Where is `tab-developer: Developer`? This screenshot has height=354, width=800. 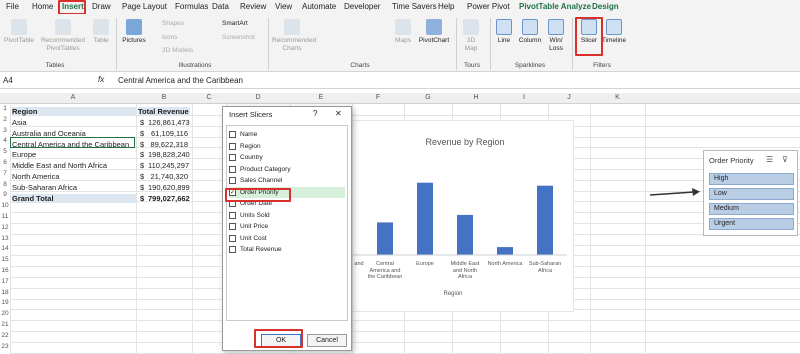
tab-developer: Developer is located at coordinates (362, 6).